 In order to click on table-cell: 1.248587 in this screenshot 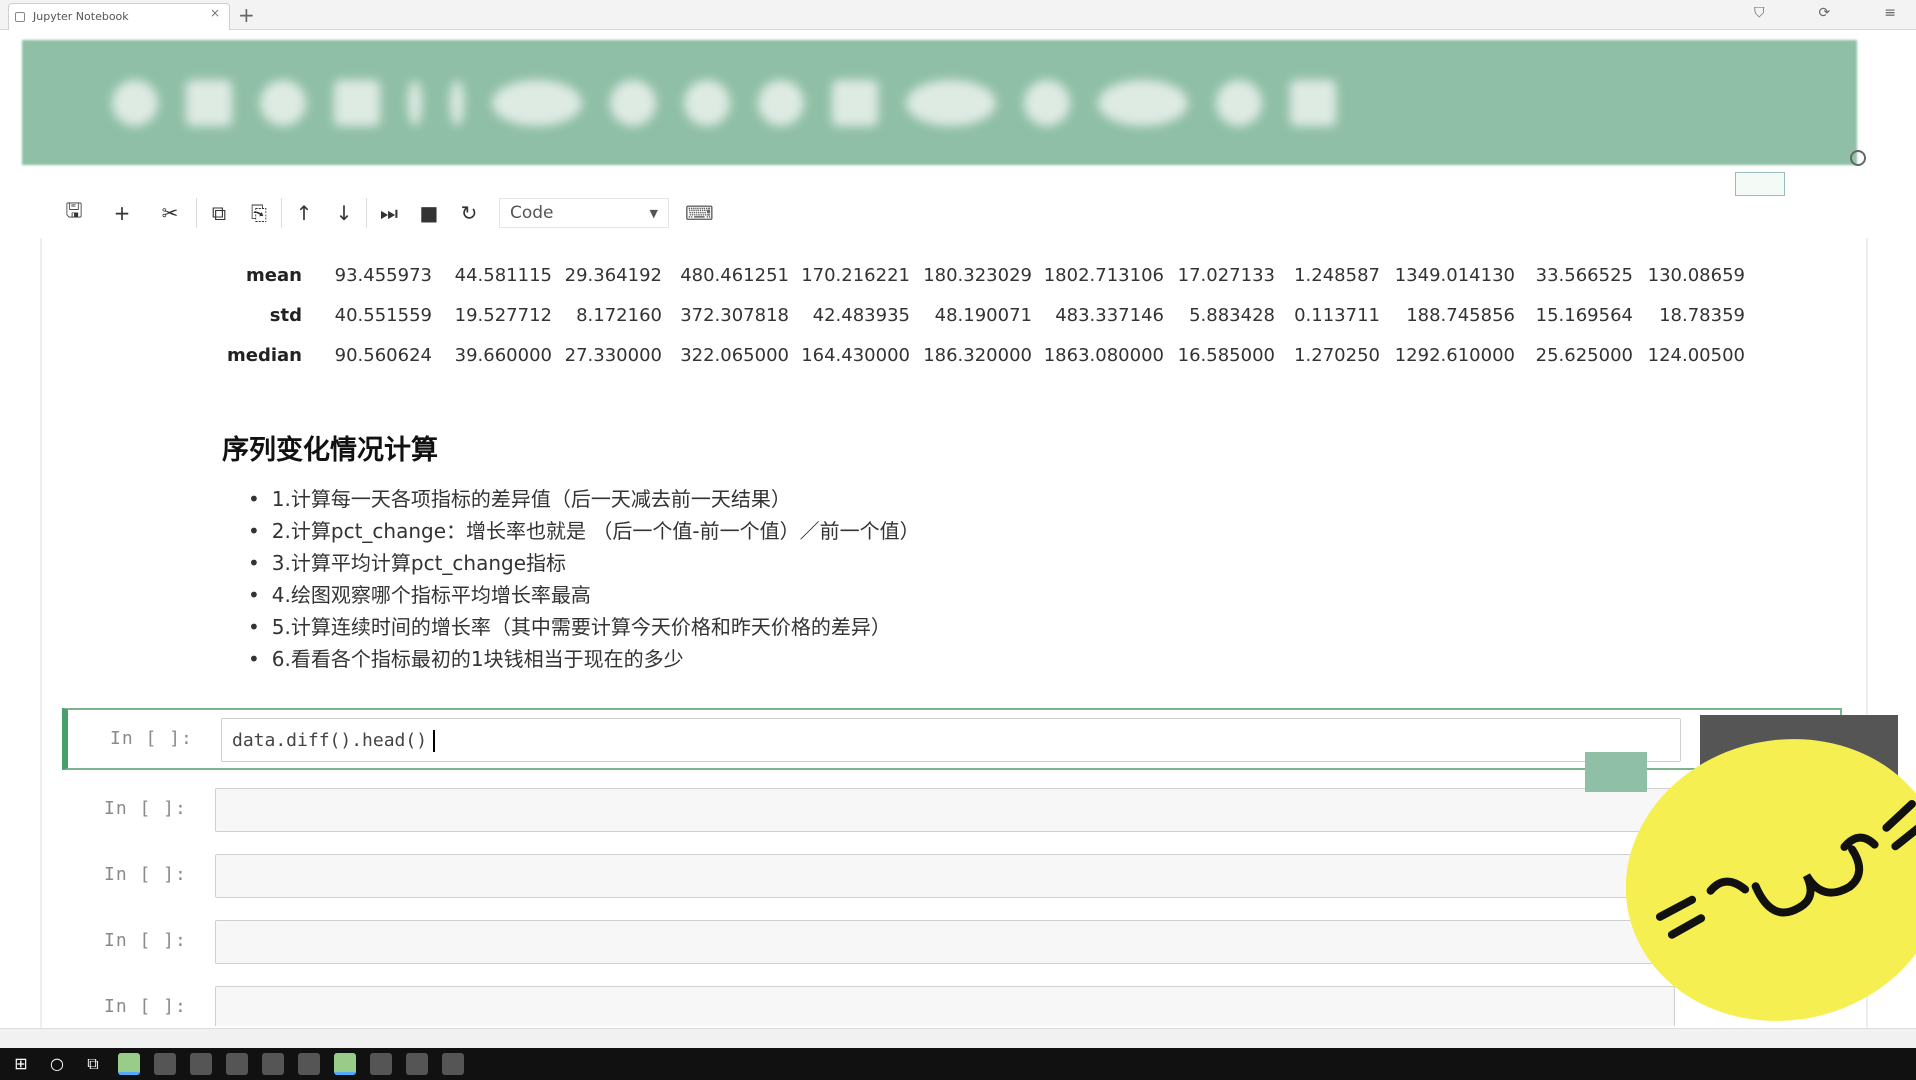, I will do `click(1337, 275)`.